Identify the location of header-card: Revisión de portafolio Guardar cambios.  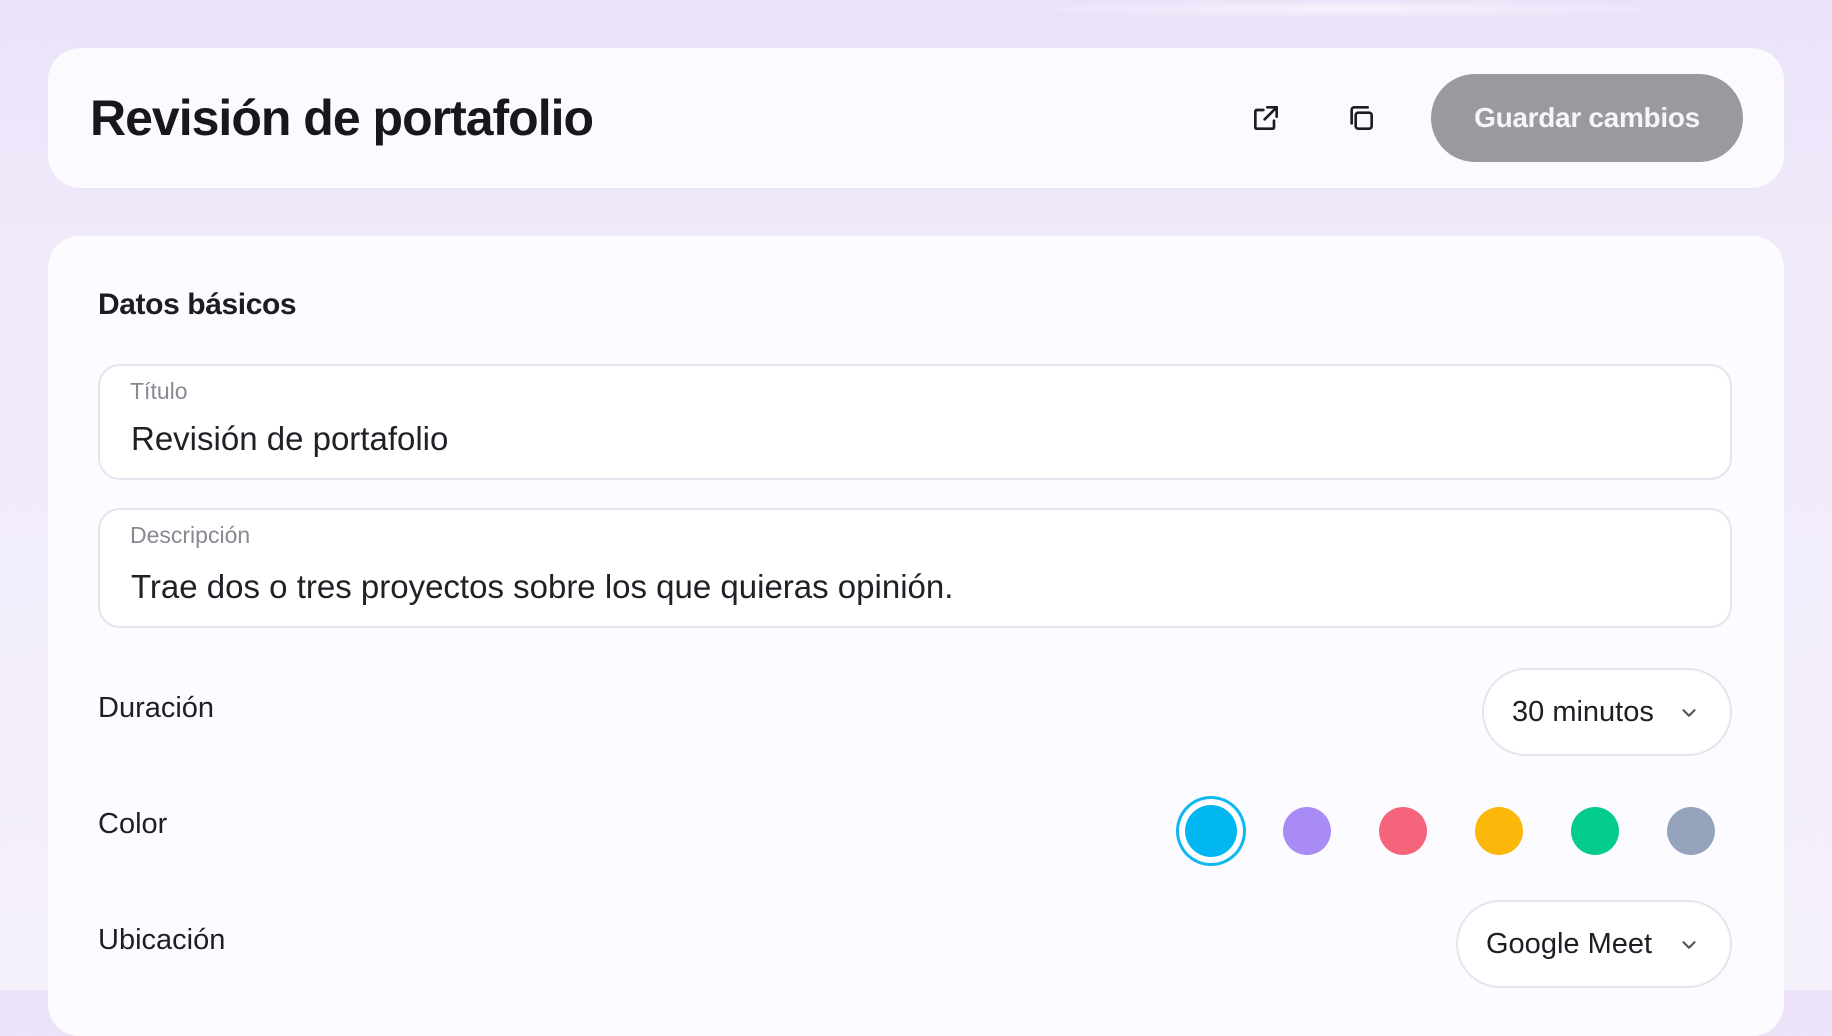
(916, 118).